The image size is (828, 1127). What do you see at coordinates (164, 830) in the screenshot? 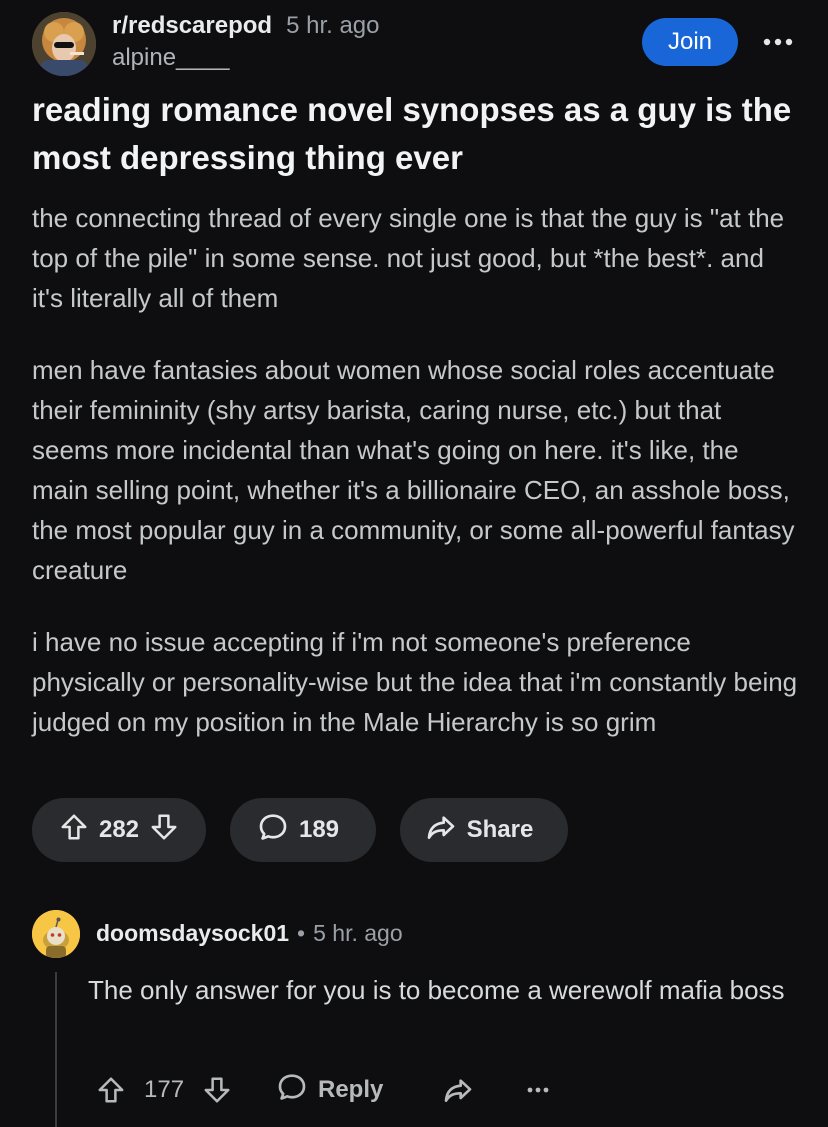
I see `downvote-icon` at bounding box center [164, 830].